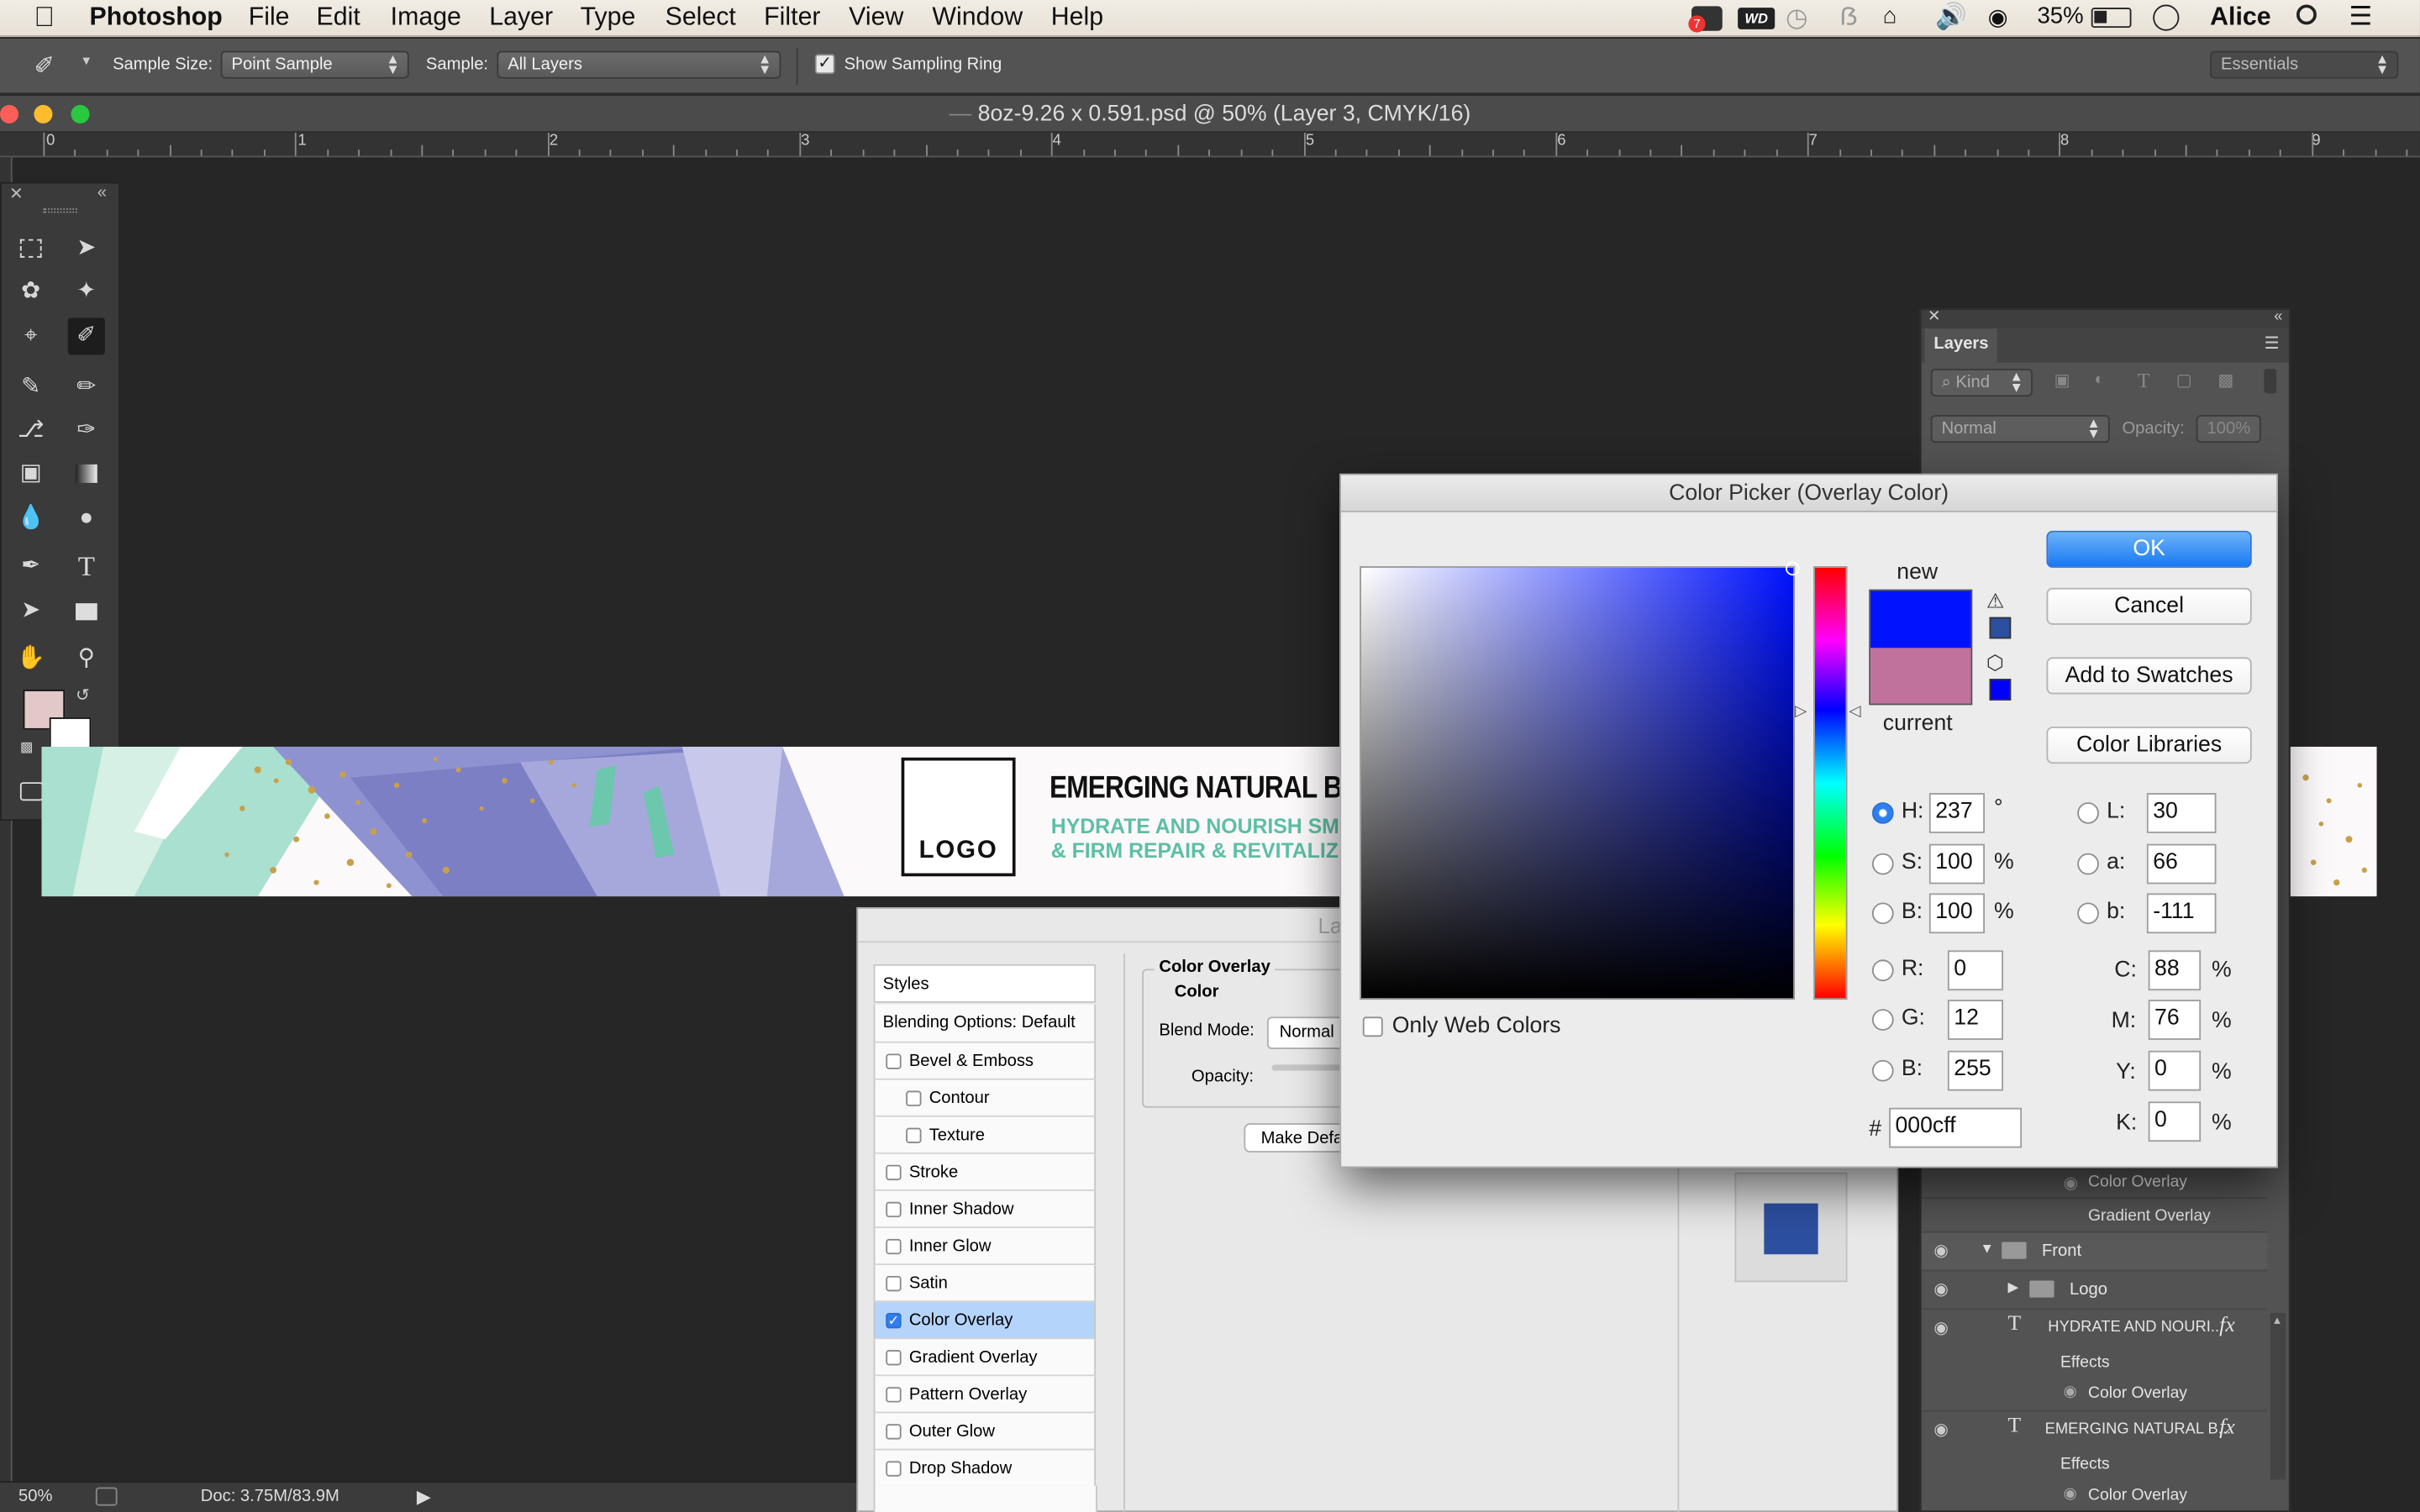 This screenshot has width=2420, height=1512. Describe the element at coordinates (2088, 813) in the screenshot. I see `lightness-radio` at that location.